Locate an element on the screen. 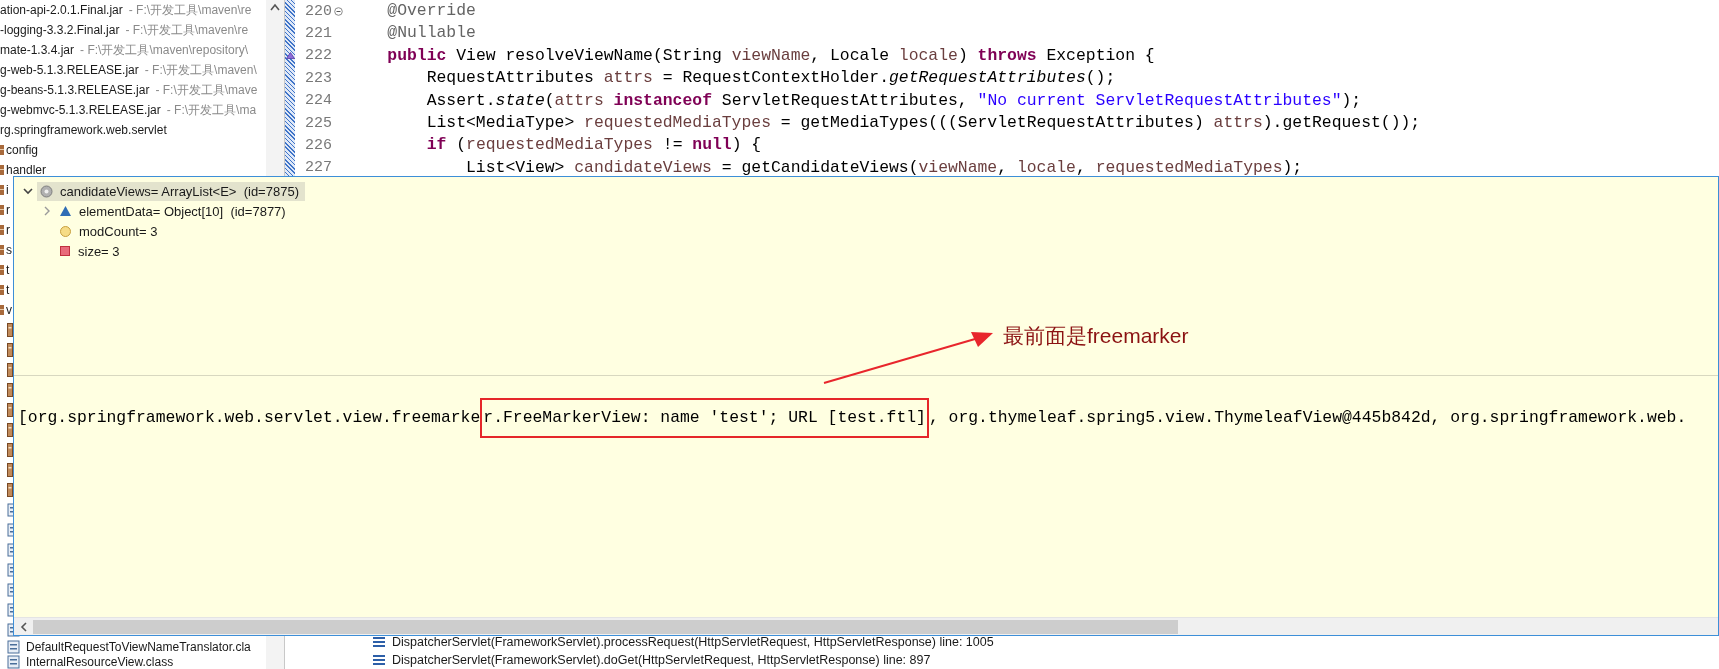  collapse-icon is located at coordinates (338, 11).